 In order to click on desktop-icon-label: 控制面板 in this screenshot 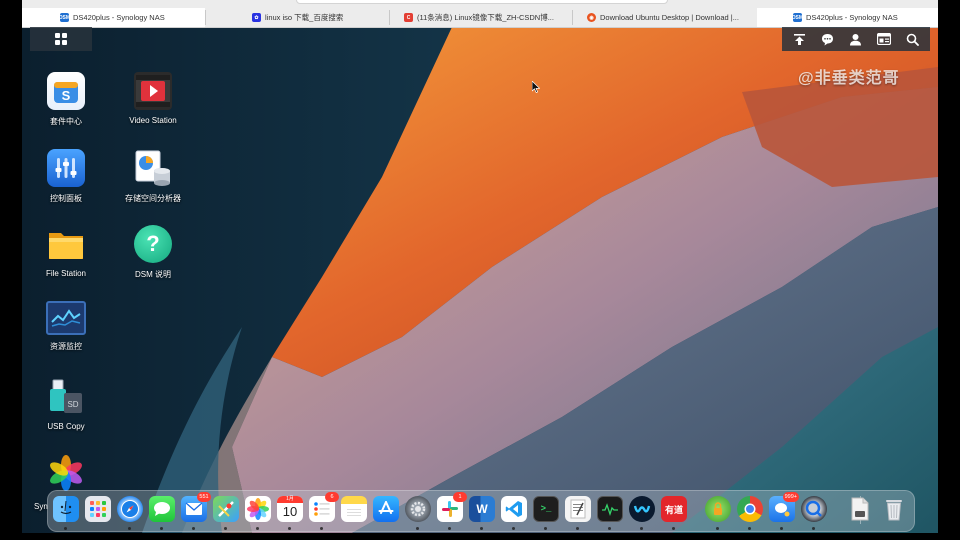, I will do `click(66, 198)`.